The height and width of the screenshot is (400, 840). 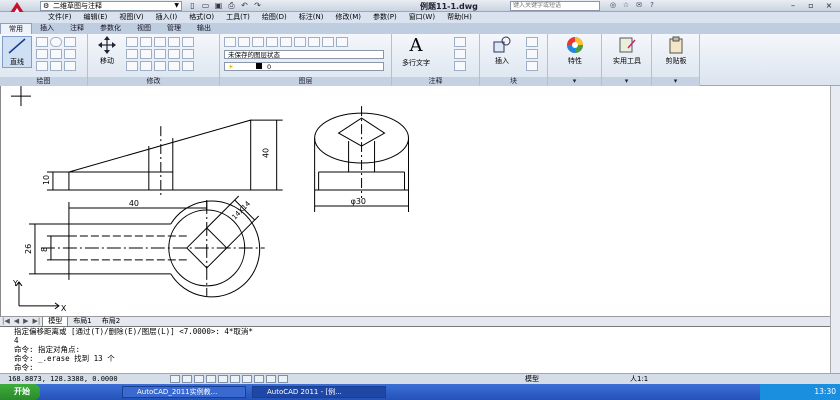 What do you see at coordinates (201, 17) in the screenshot?
I see `menu-format: 格式(O)` at bounding box center [201, 17].